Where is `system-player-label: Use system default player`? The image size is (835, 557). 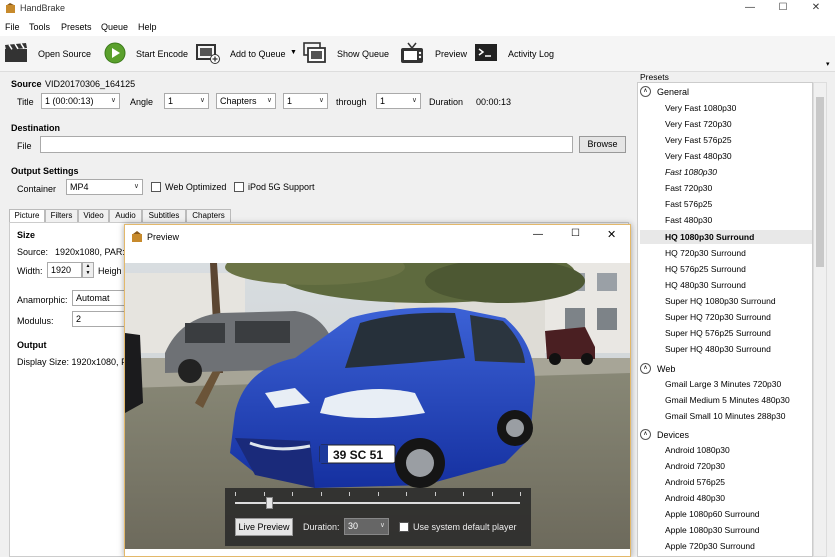
system-player-label: Use system default player is located at coordinates (465, 527).